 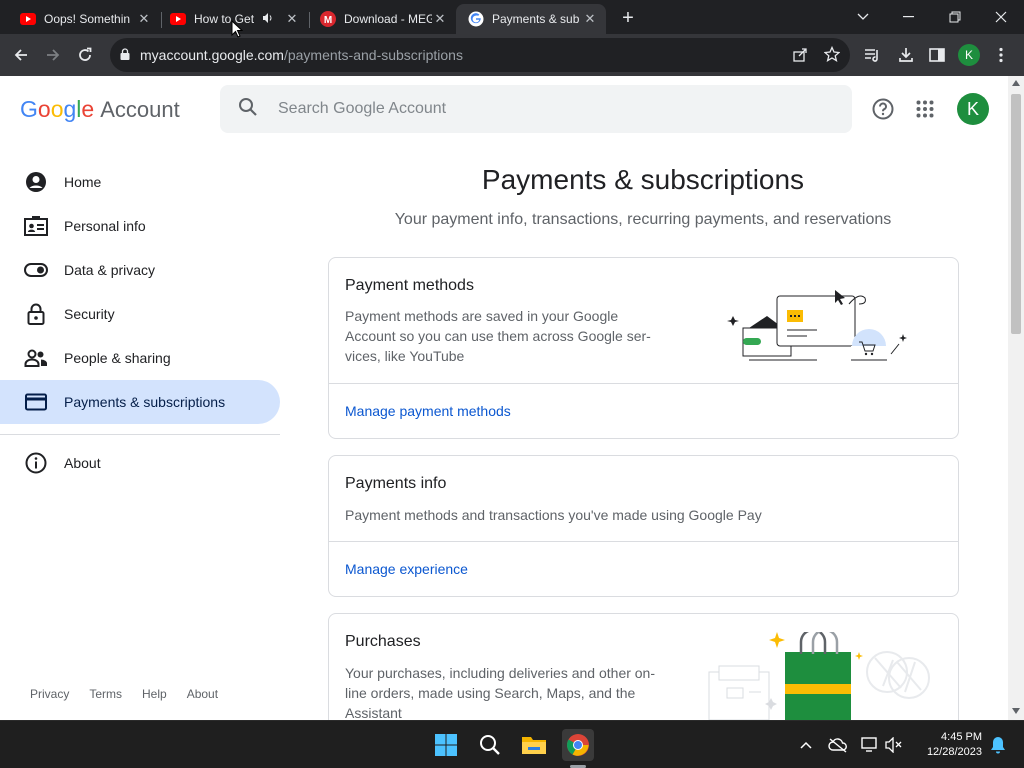 I want to click on sidebar-item-label: Personal info, so click(x=105, y=226).